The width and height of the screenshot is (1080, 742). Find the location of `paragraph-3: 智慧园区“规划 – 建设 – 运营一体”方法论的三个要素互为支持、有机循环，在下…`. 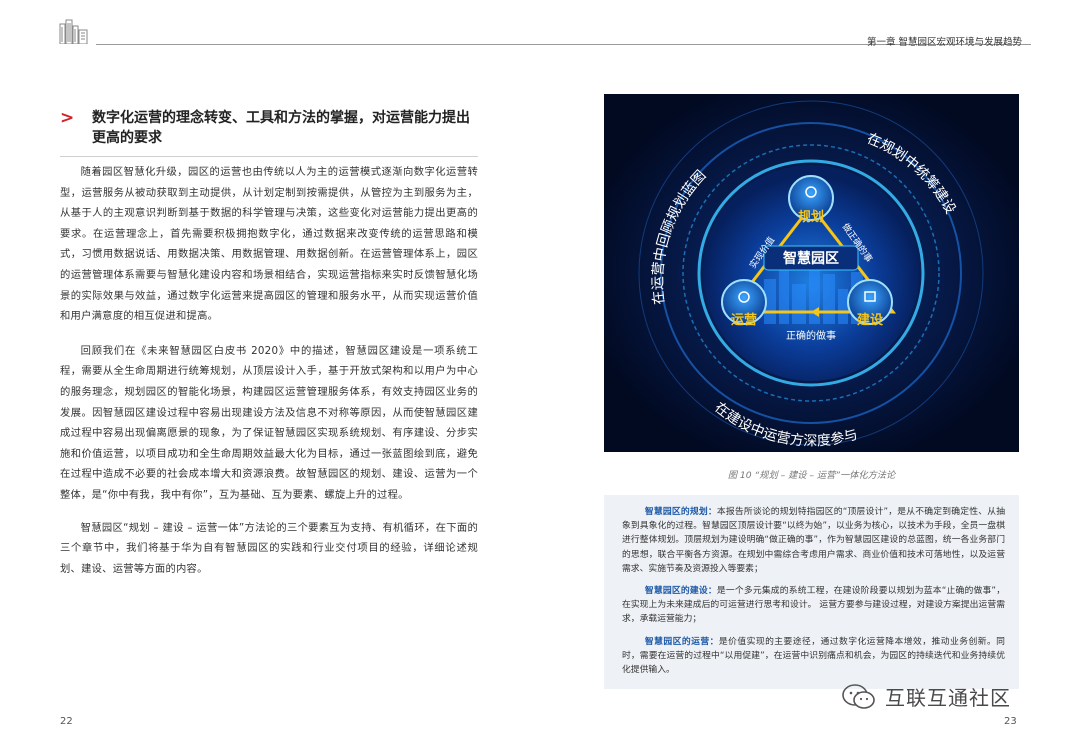

paragraph-3: 智慧园区“规划 – 建设 – 运营一体”方法论的三个要素互为支持、有机循环，在下… is located at coordinates (269, 548).